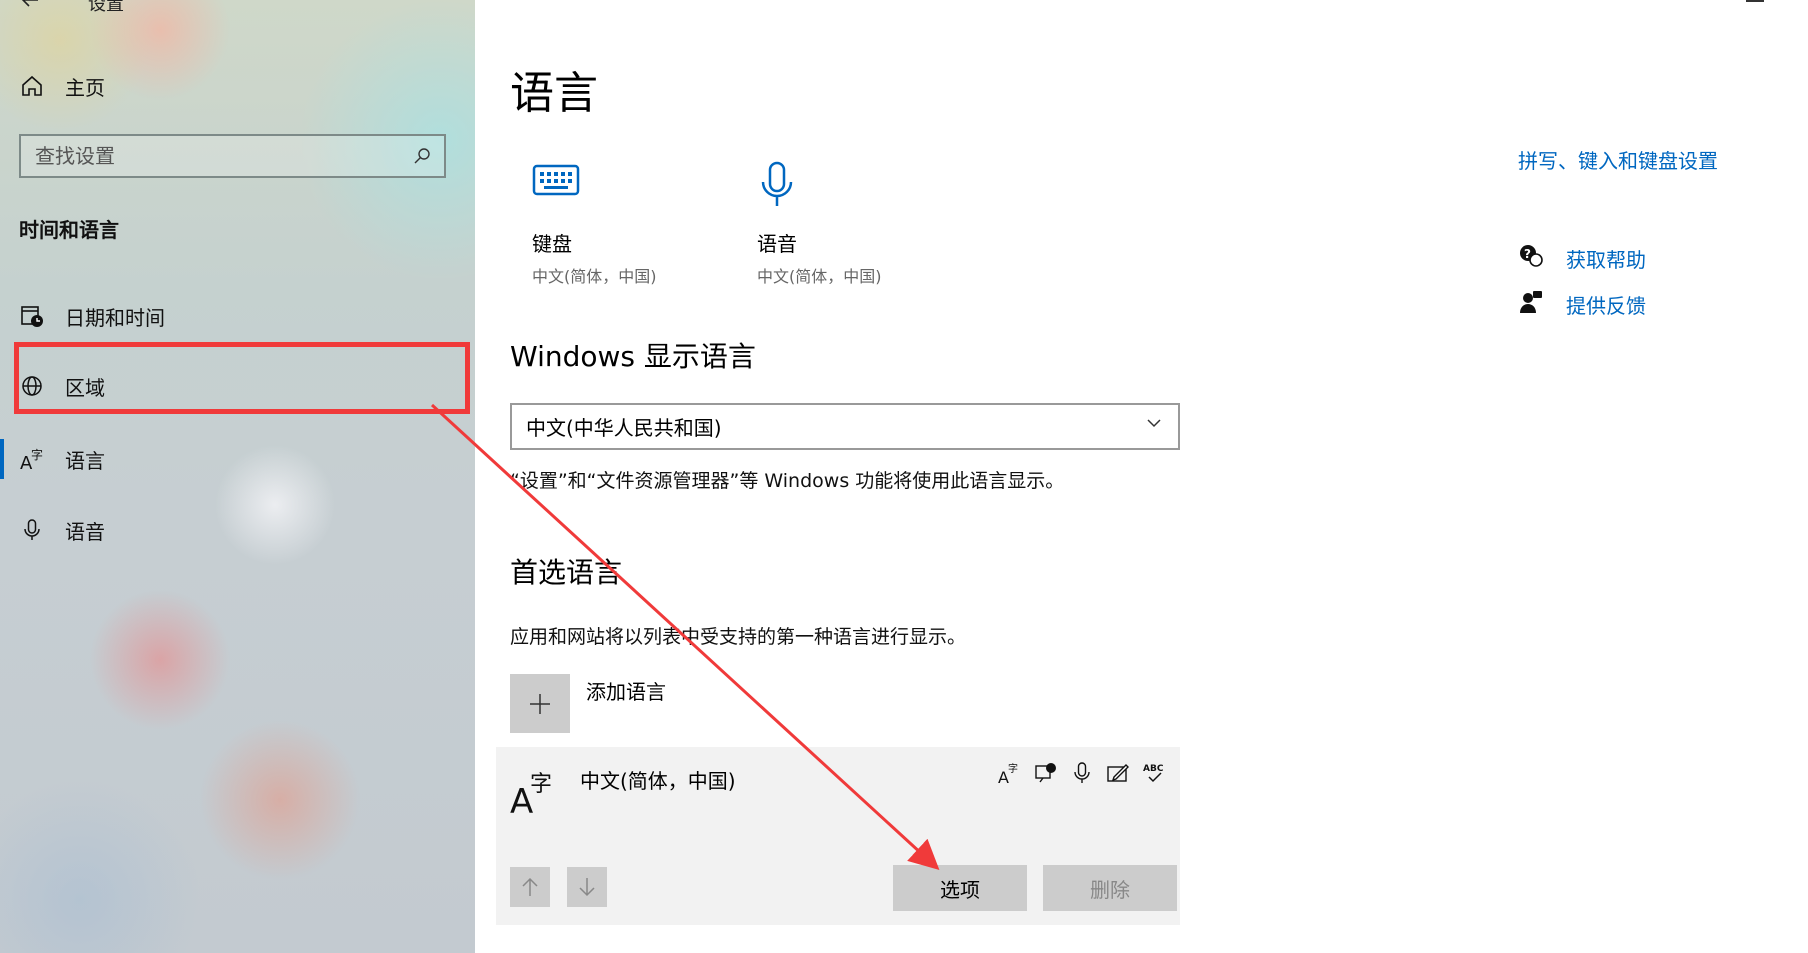 Image resolution: width=1808 pixels, height=953 pixels. What do you see at coordinates (32, 316) in the screenshot?
I see `calendar-clock-icon` at bounding box center [32, 316].